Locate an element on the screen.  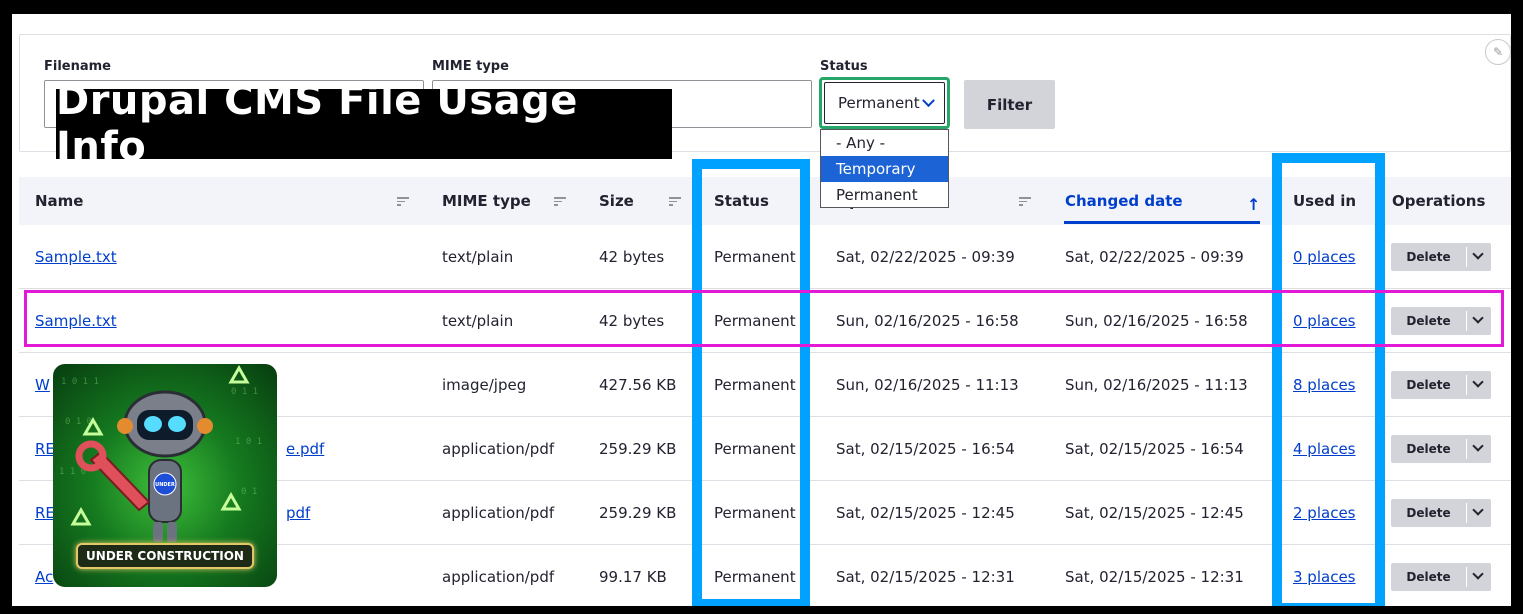
row-highlight is located at coordinates (764, 318).